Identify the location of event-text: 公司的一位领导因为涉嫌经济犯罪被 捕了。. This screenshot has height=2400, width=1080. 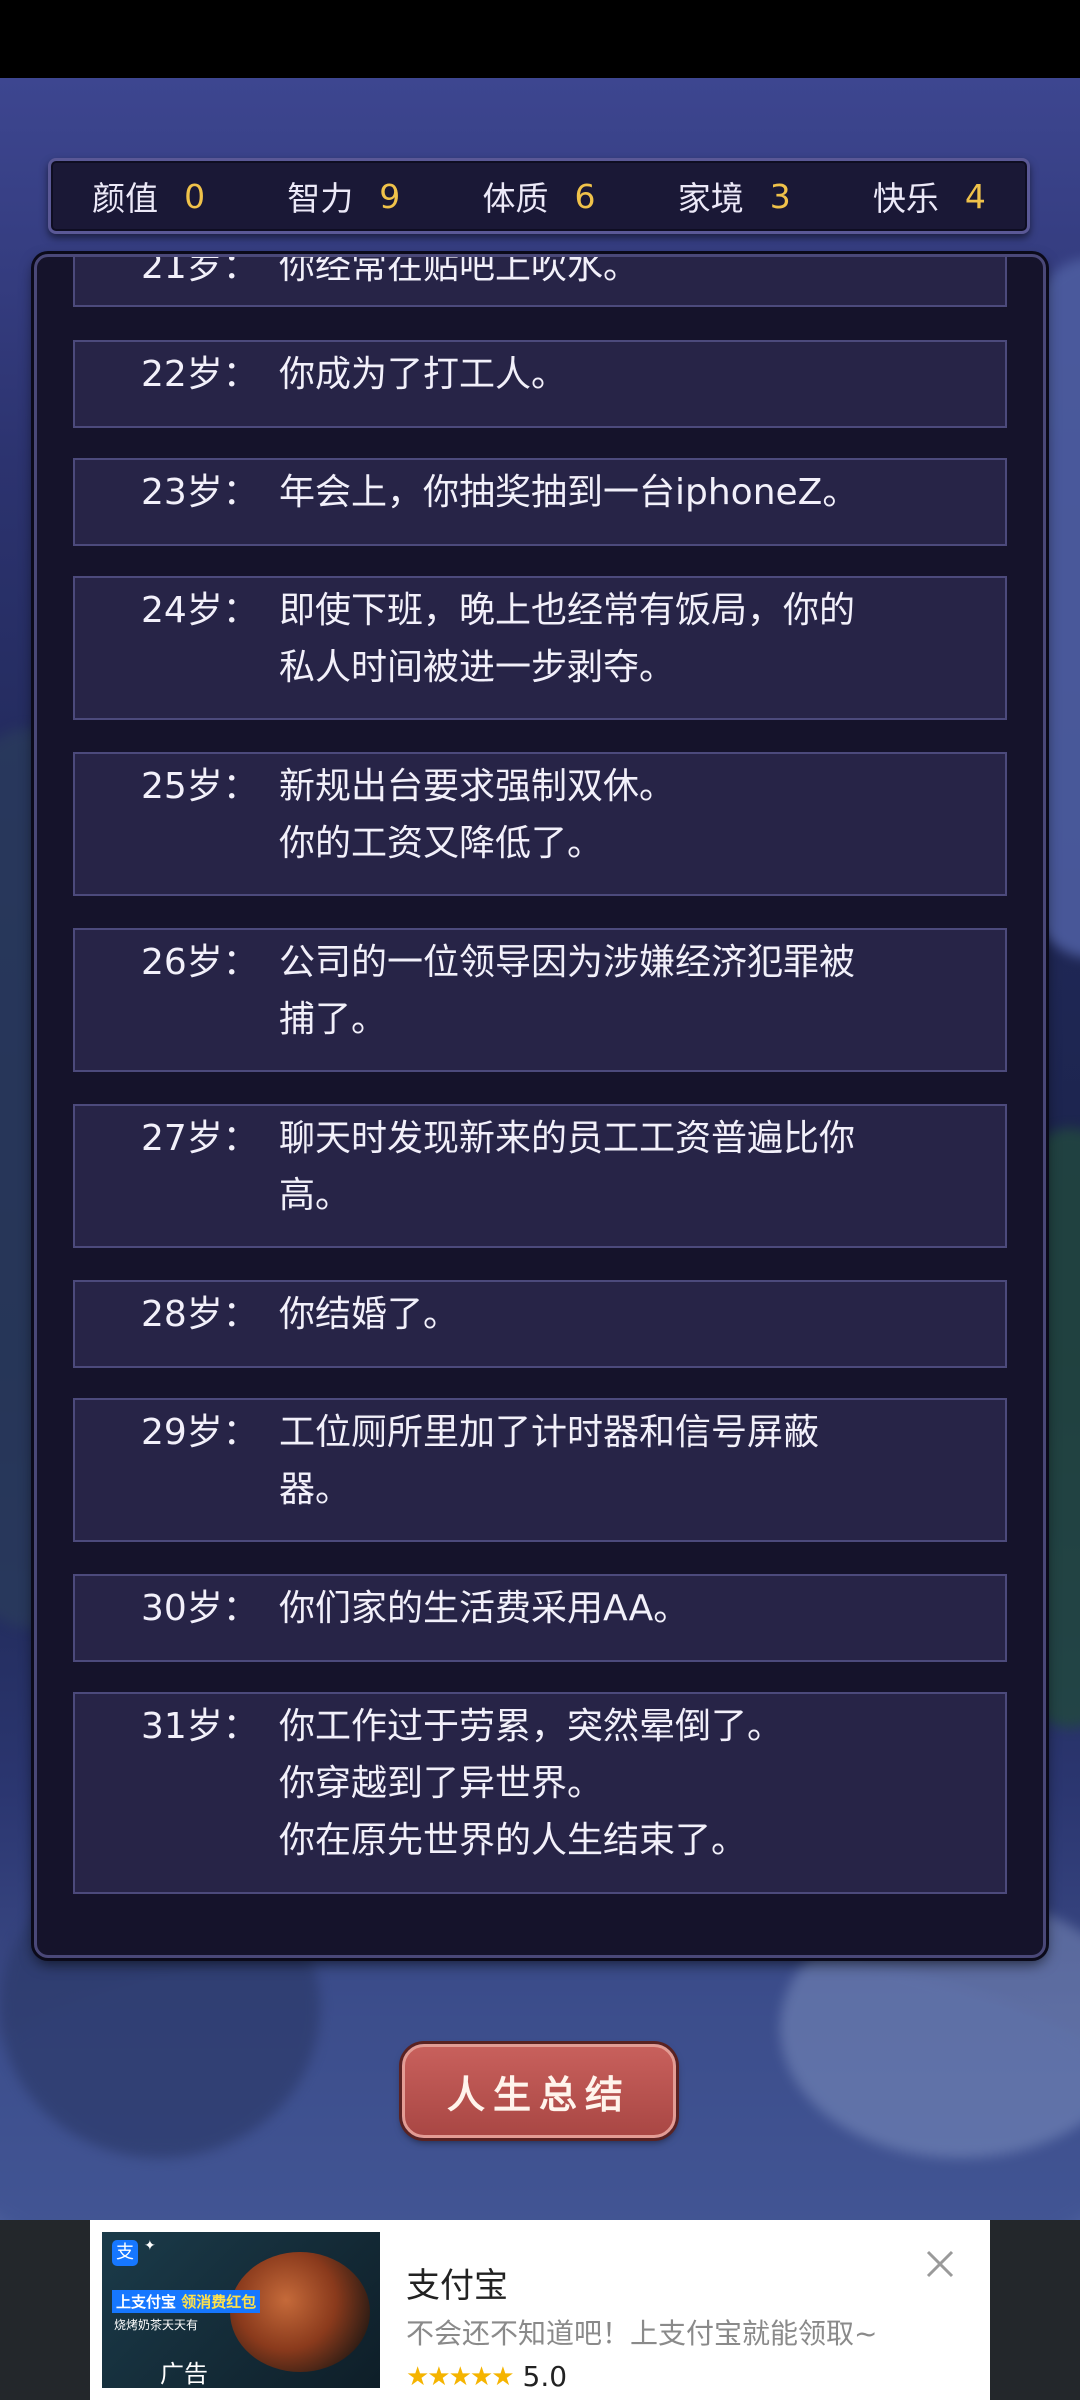
(642, 1002).